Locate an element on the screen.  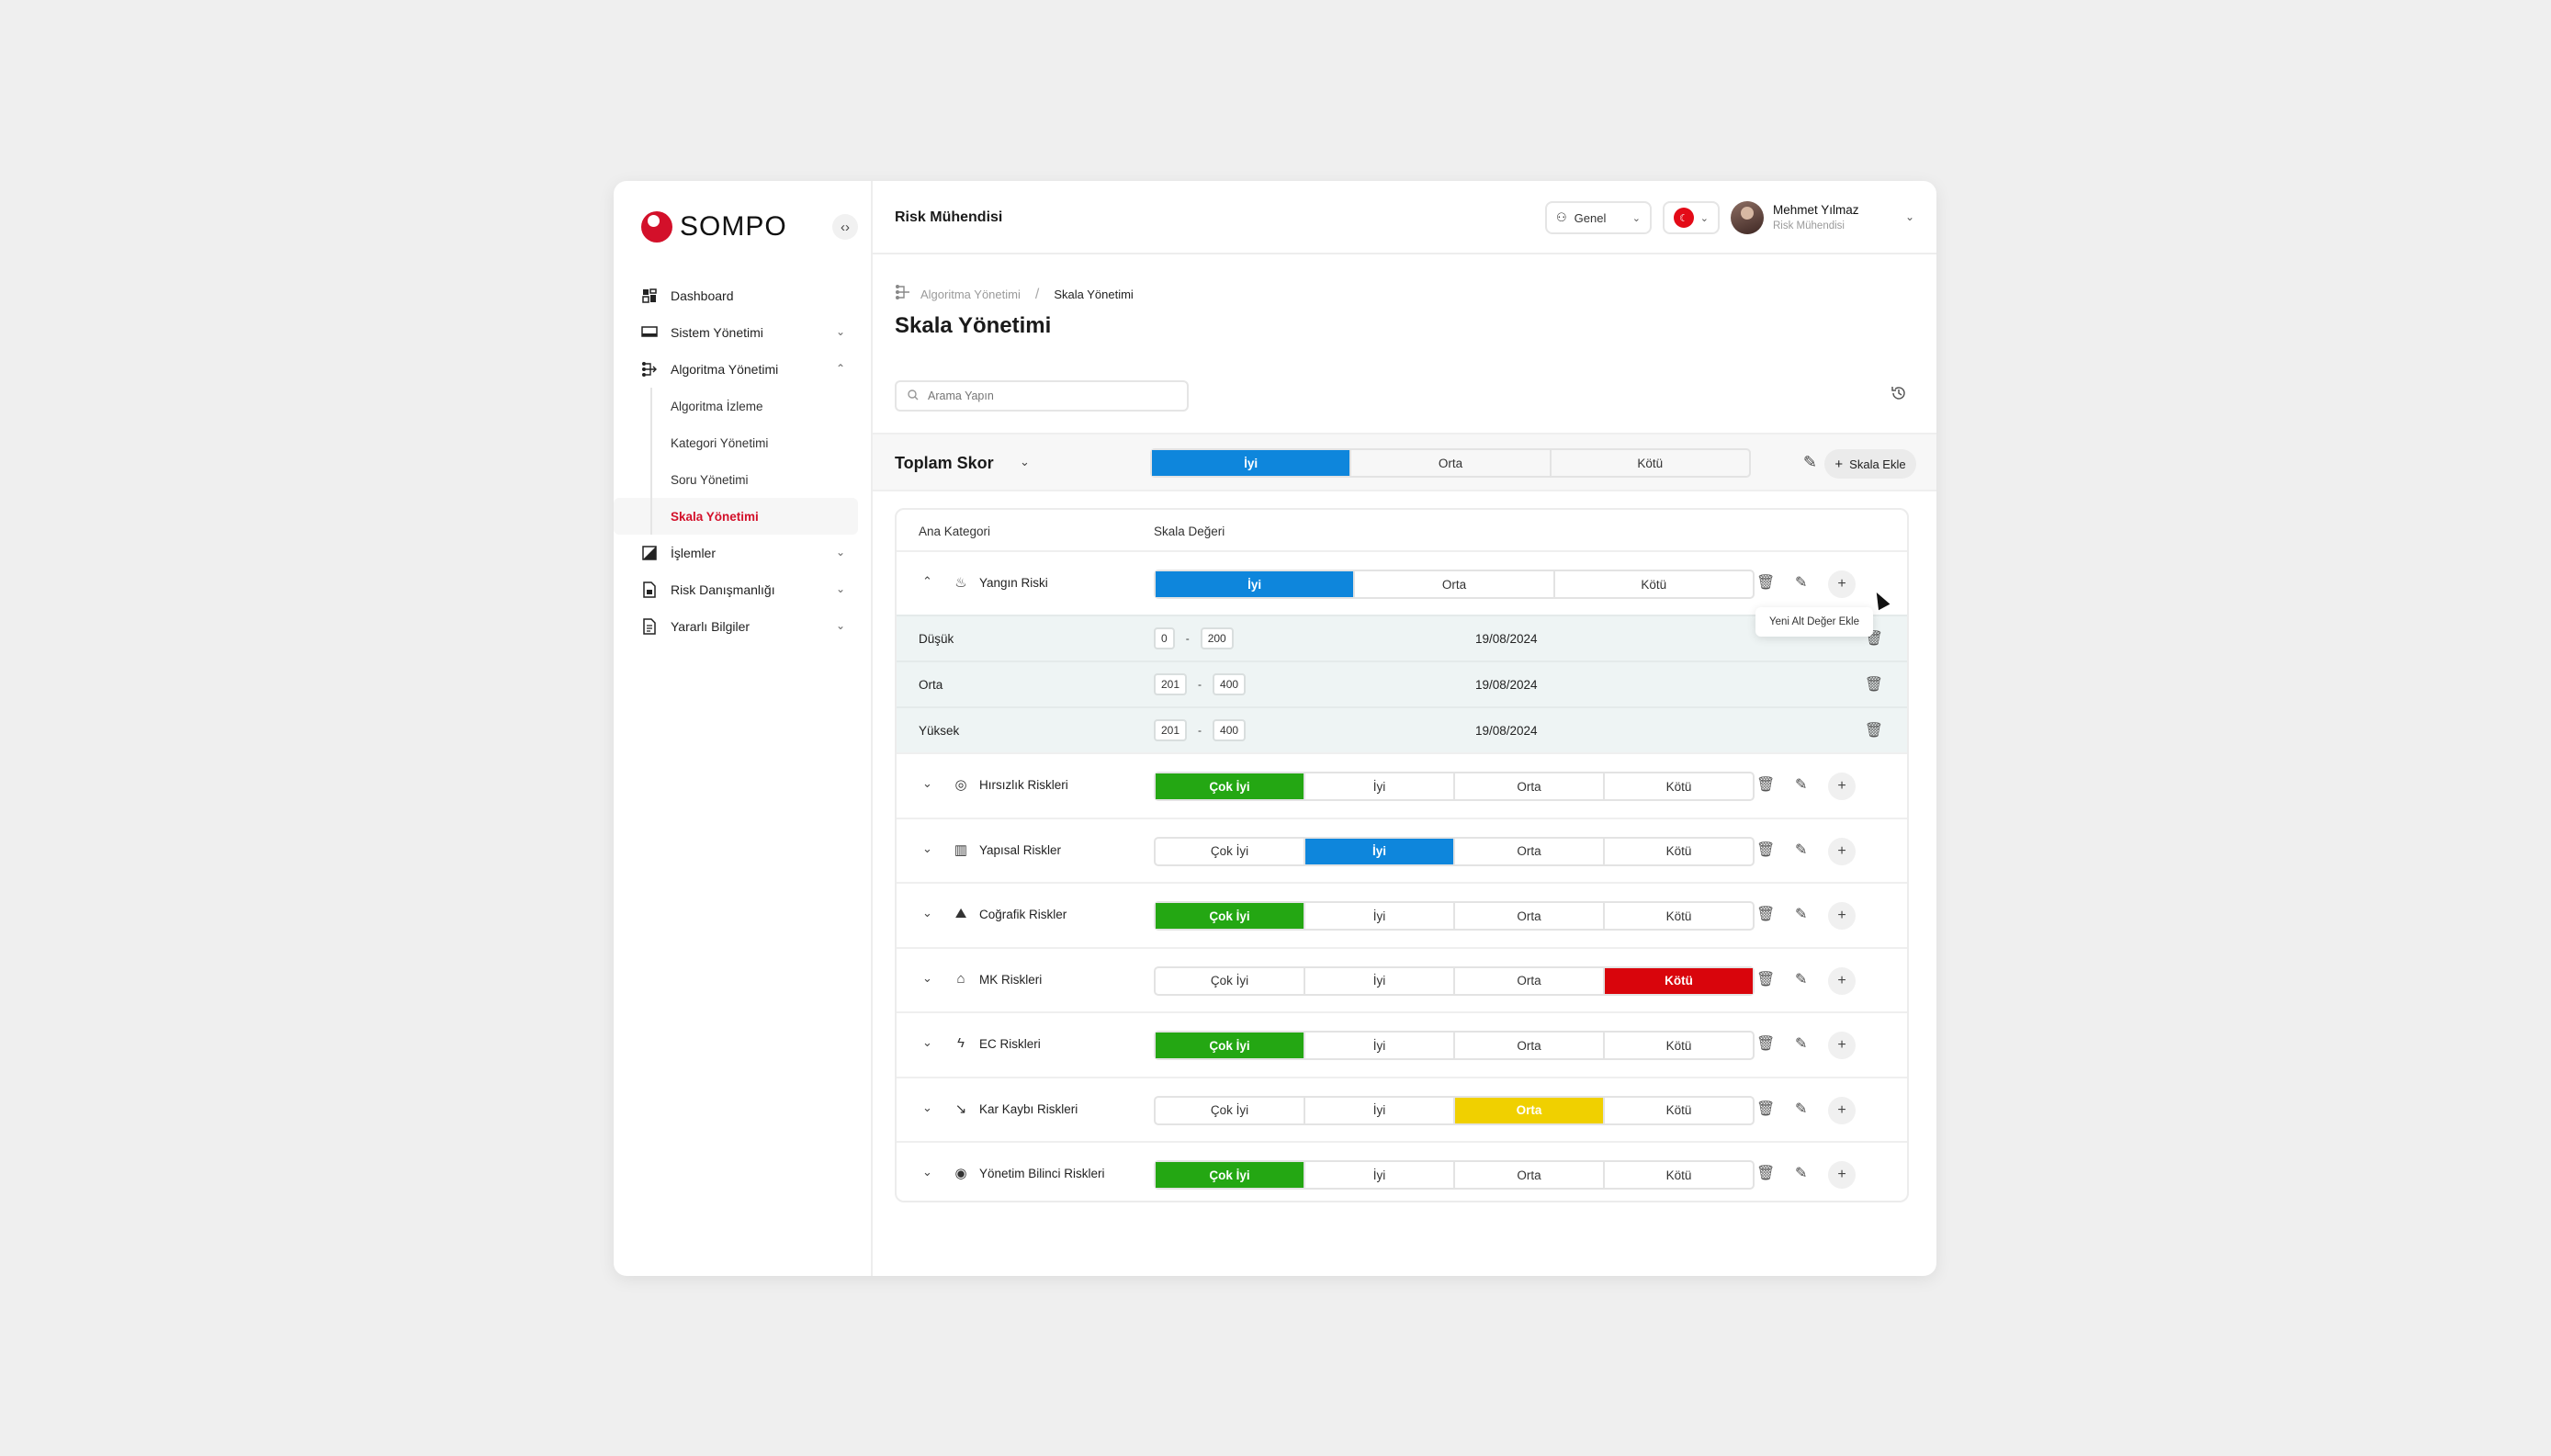
total-score-title: Toplam Skor is located at coordinates (945, 463).